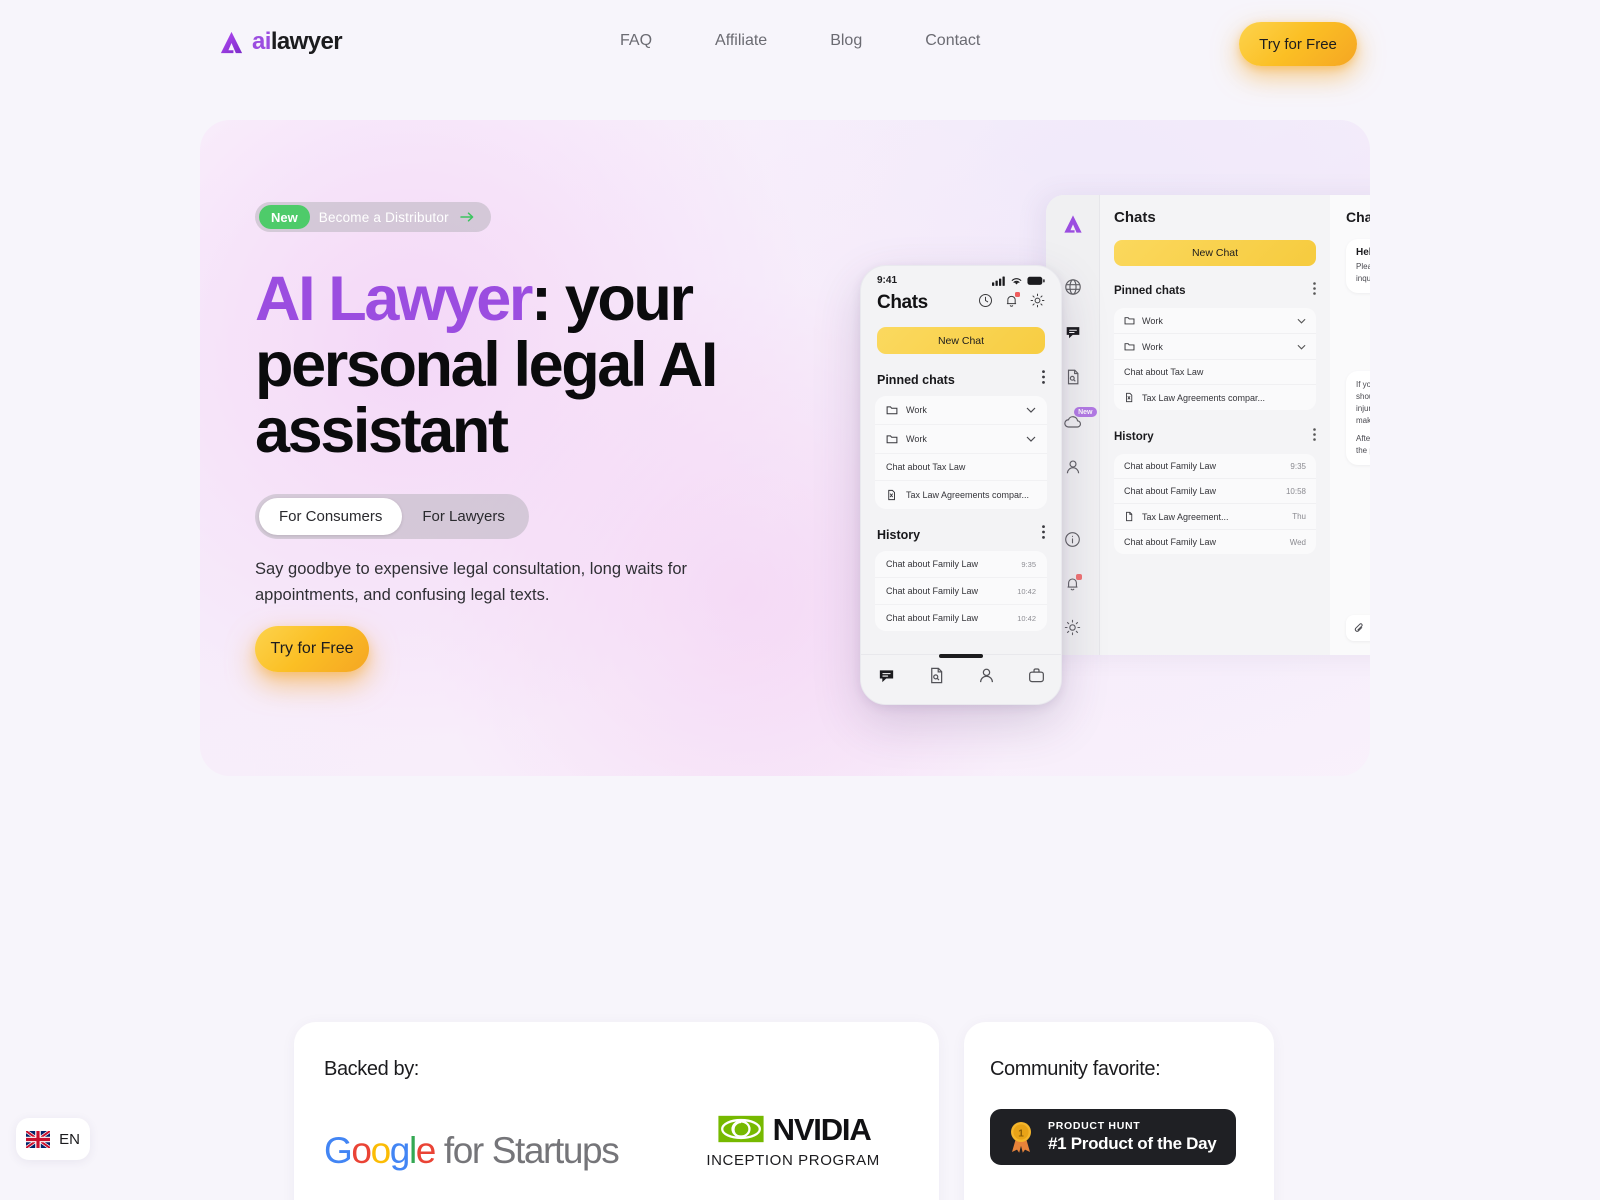  Describe the element at coordinates (467, 217) in the screenshot. I see `arrow-right-icon` at that location.